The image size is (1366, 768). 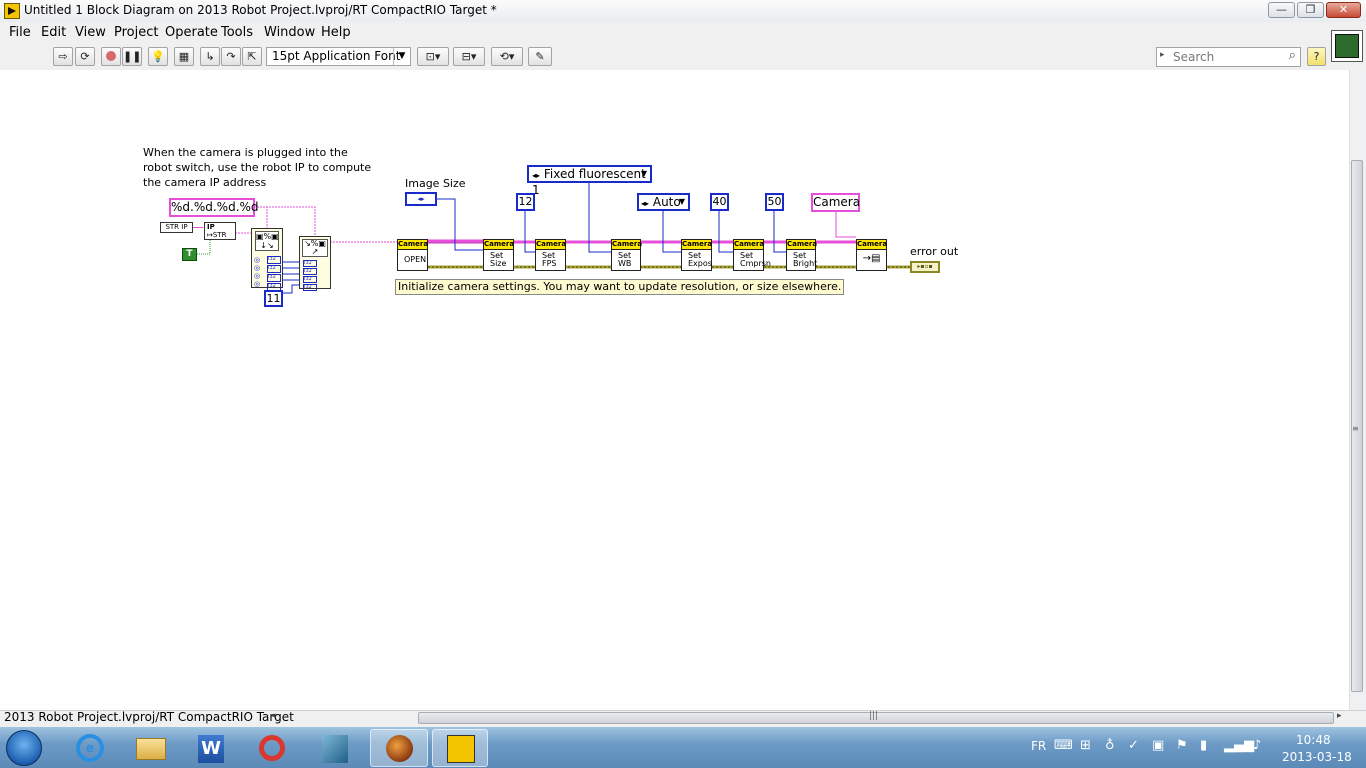 I want to click on security-tray-icon: ✓, so click(x=1133, y=745).